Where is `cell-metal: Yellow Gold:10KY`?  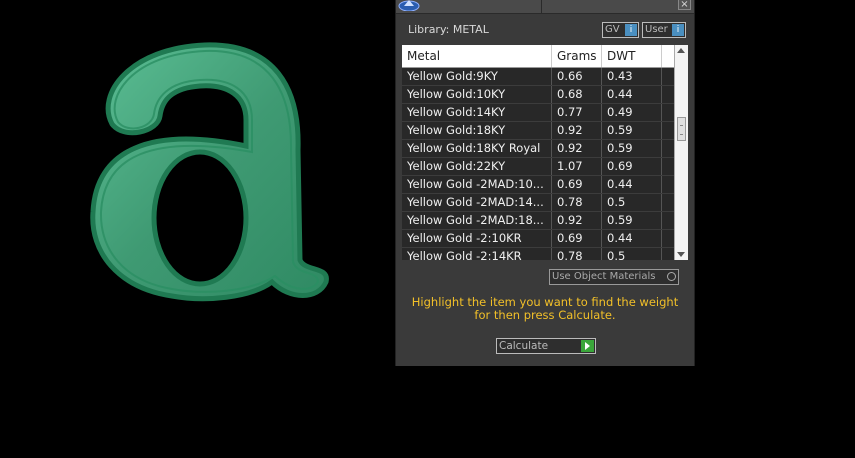 cell-metal: Yellow Gold:10KY is located at coordinates (477, 94).